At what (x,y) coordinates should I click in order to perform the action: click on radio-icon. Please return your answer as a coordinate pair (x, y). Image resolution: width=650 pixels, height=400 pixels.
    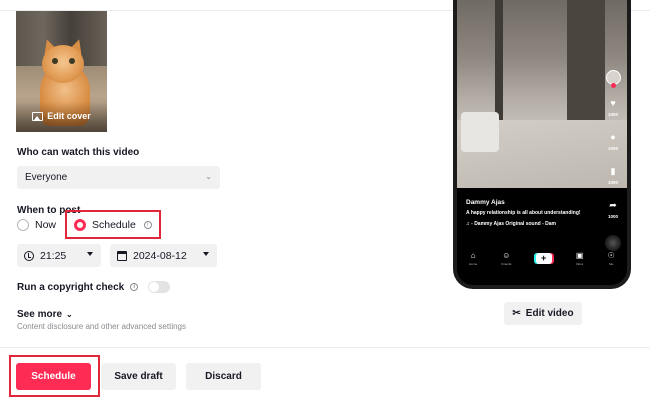
    Looking at the image, I should click on (23, 225).